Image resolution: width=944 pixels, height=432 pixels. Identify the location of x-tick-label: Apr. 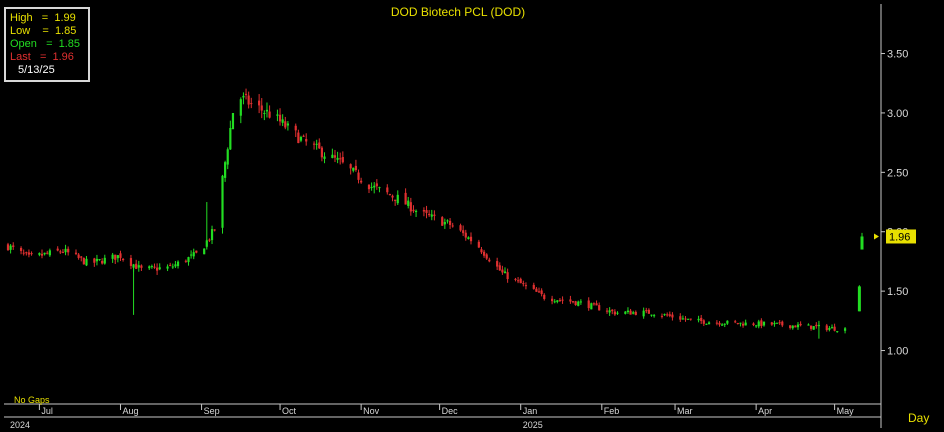
(765, 411).